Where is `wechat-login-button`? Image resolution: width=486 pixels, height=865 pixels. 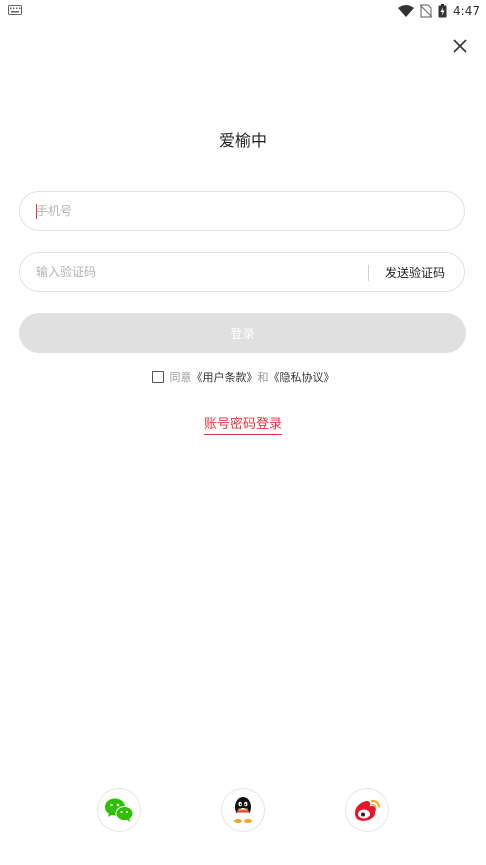 wechat-login-button is located at coordinates (119, 810).